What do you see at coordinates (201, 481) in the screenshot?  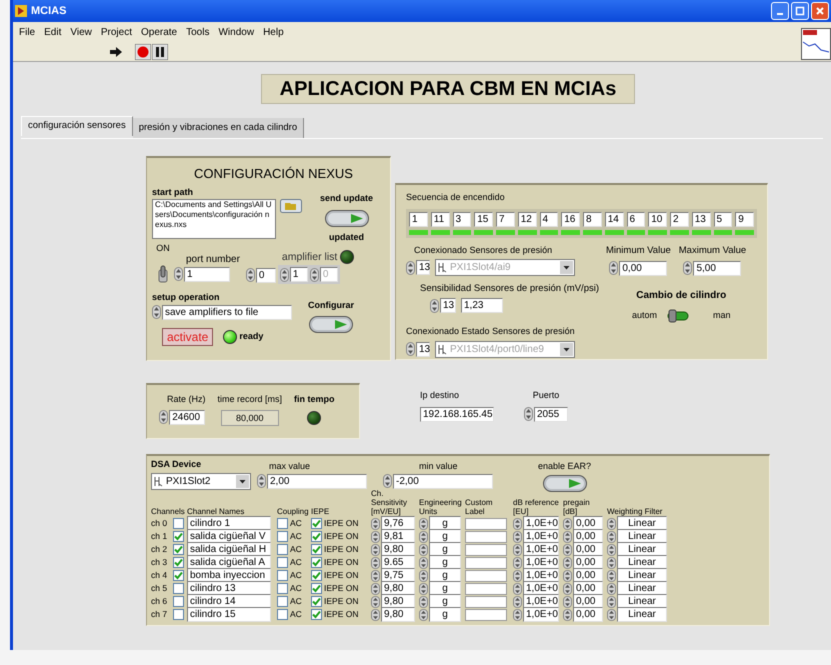 I see `device-selector: PXI1Slot2` at bounding box center [201, 481].